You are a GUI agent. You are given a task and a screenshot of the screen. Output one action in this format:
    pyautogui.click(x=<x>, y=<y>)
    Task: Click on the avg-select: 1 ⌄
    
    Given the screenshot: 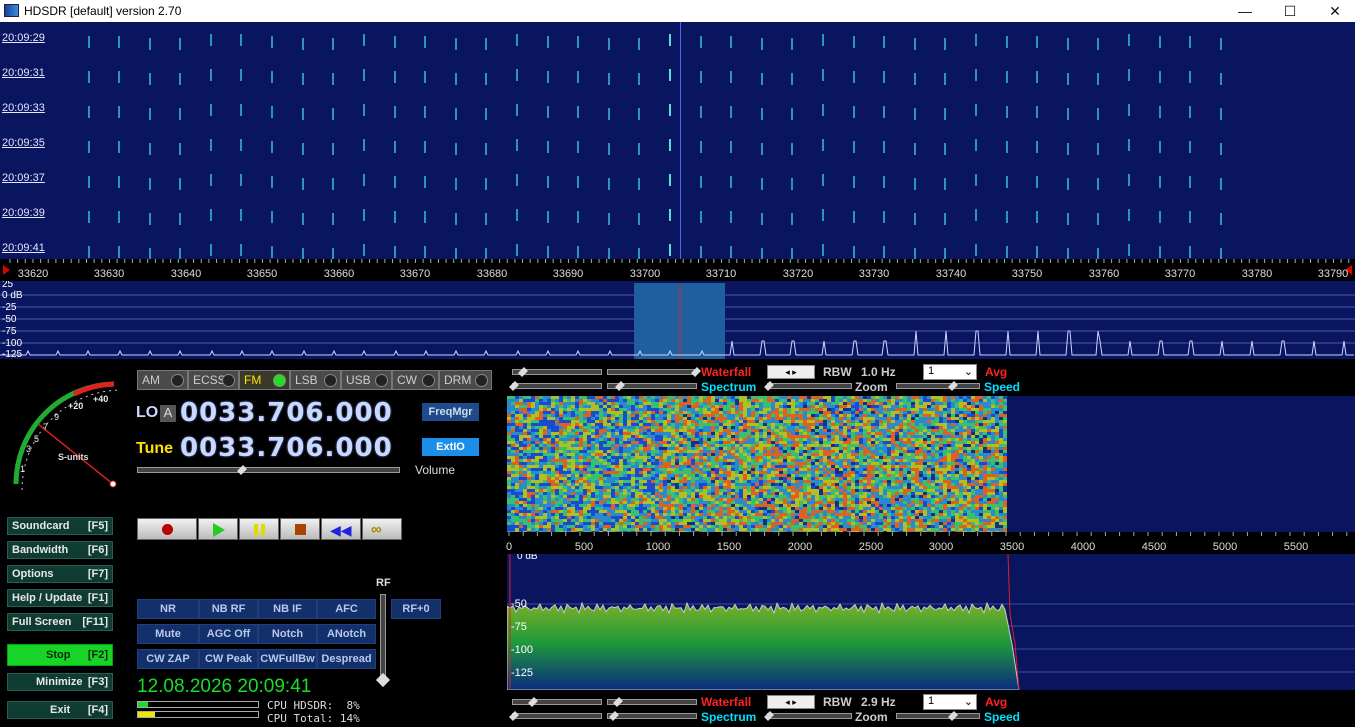 What is the action you would take?
    pyautogui.click(x=950, y=372)
    